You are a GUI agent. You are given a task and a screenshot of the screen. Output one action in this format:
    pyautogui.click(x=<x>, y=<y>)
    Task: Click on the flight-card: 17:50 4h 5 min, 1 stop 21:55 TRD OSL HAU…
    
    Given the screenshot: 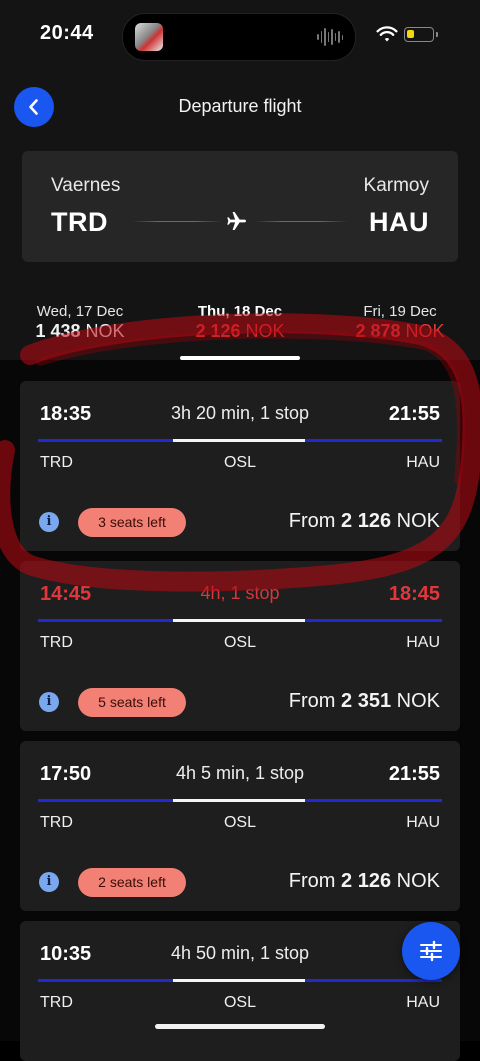 What is the action you would take?
    pyautogui.click(x=240, y=826)
    